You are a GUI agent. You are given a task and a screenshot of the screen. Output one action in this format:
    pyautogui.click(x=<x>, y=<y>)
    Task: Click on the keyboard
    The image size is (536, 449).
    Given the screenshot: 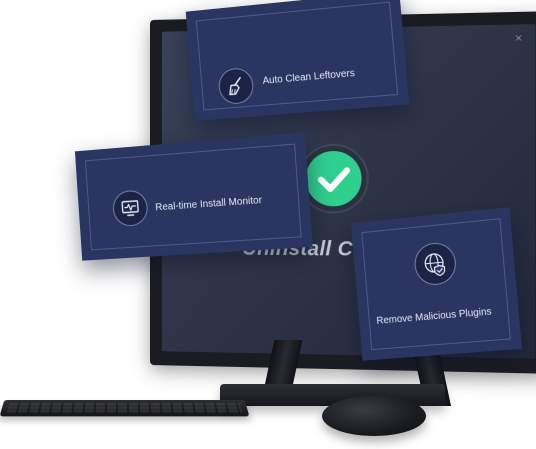 What is the action you would take?
    pyautogui.click(x=124, y=408)
    